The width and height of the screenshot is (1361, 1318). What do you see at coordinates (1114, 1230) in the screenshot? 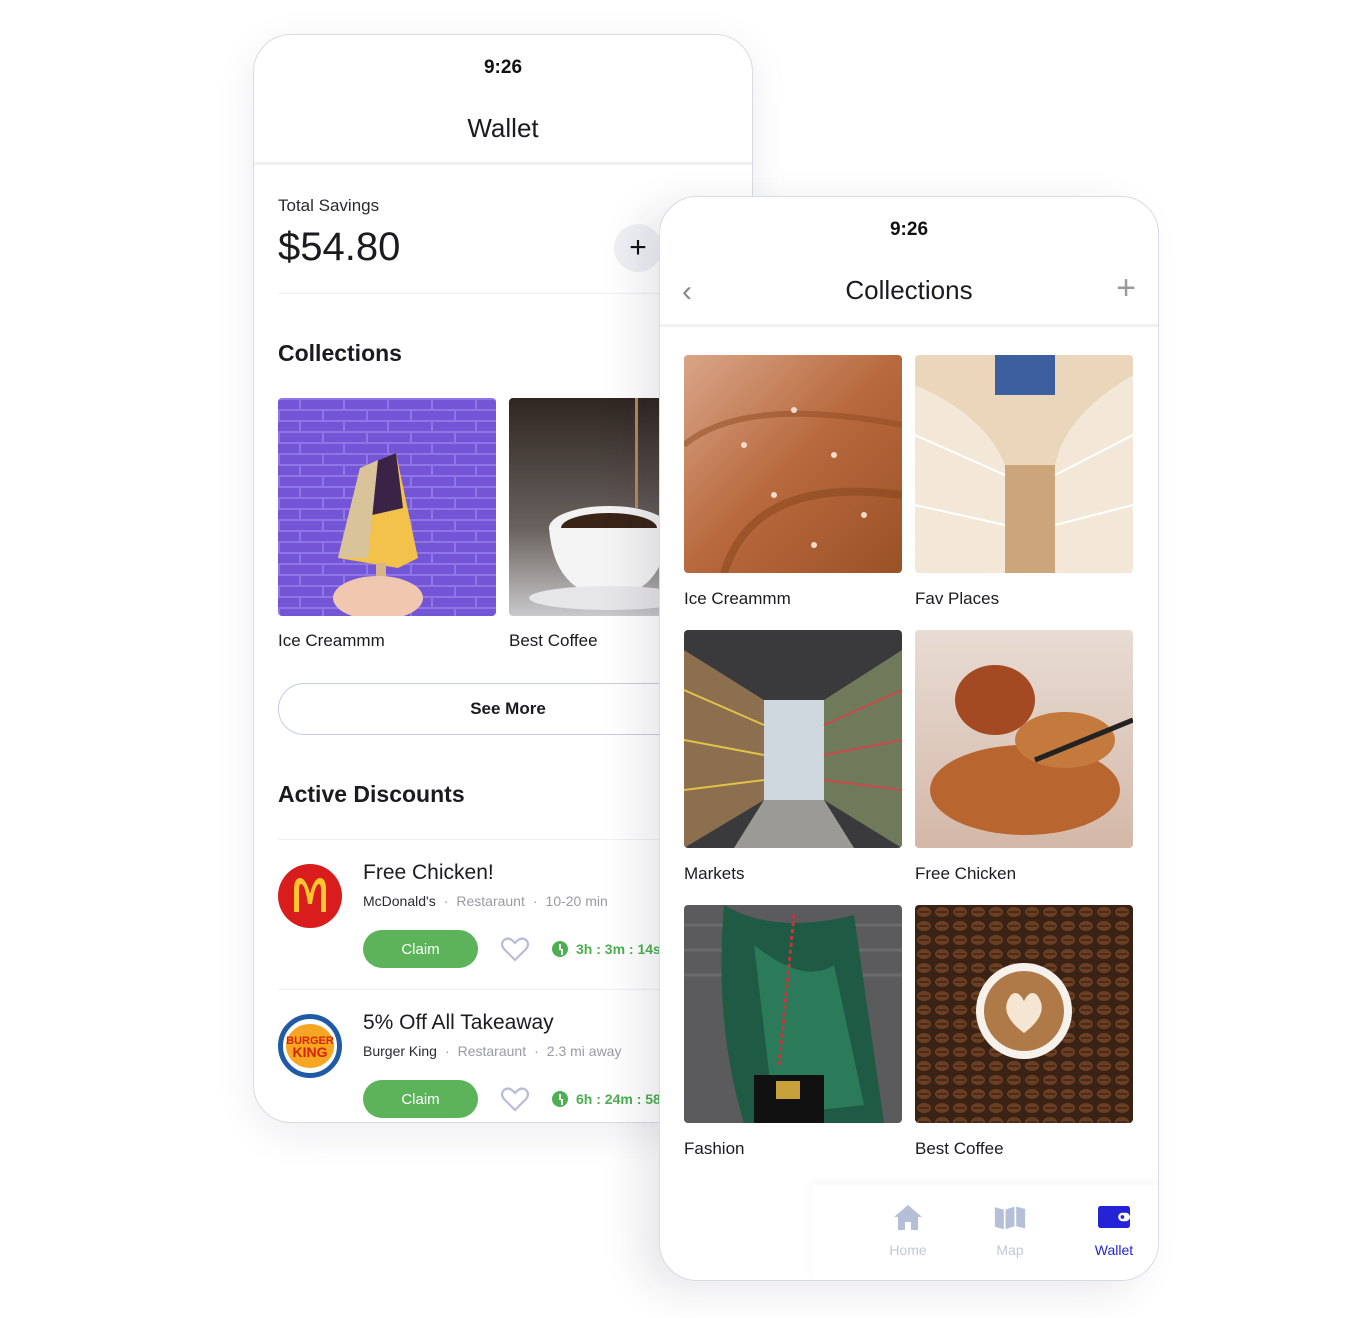
I see `tab-wallet: Wallet` at bounding box center [1114, 1230].